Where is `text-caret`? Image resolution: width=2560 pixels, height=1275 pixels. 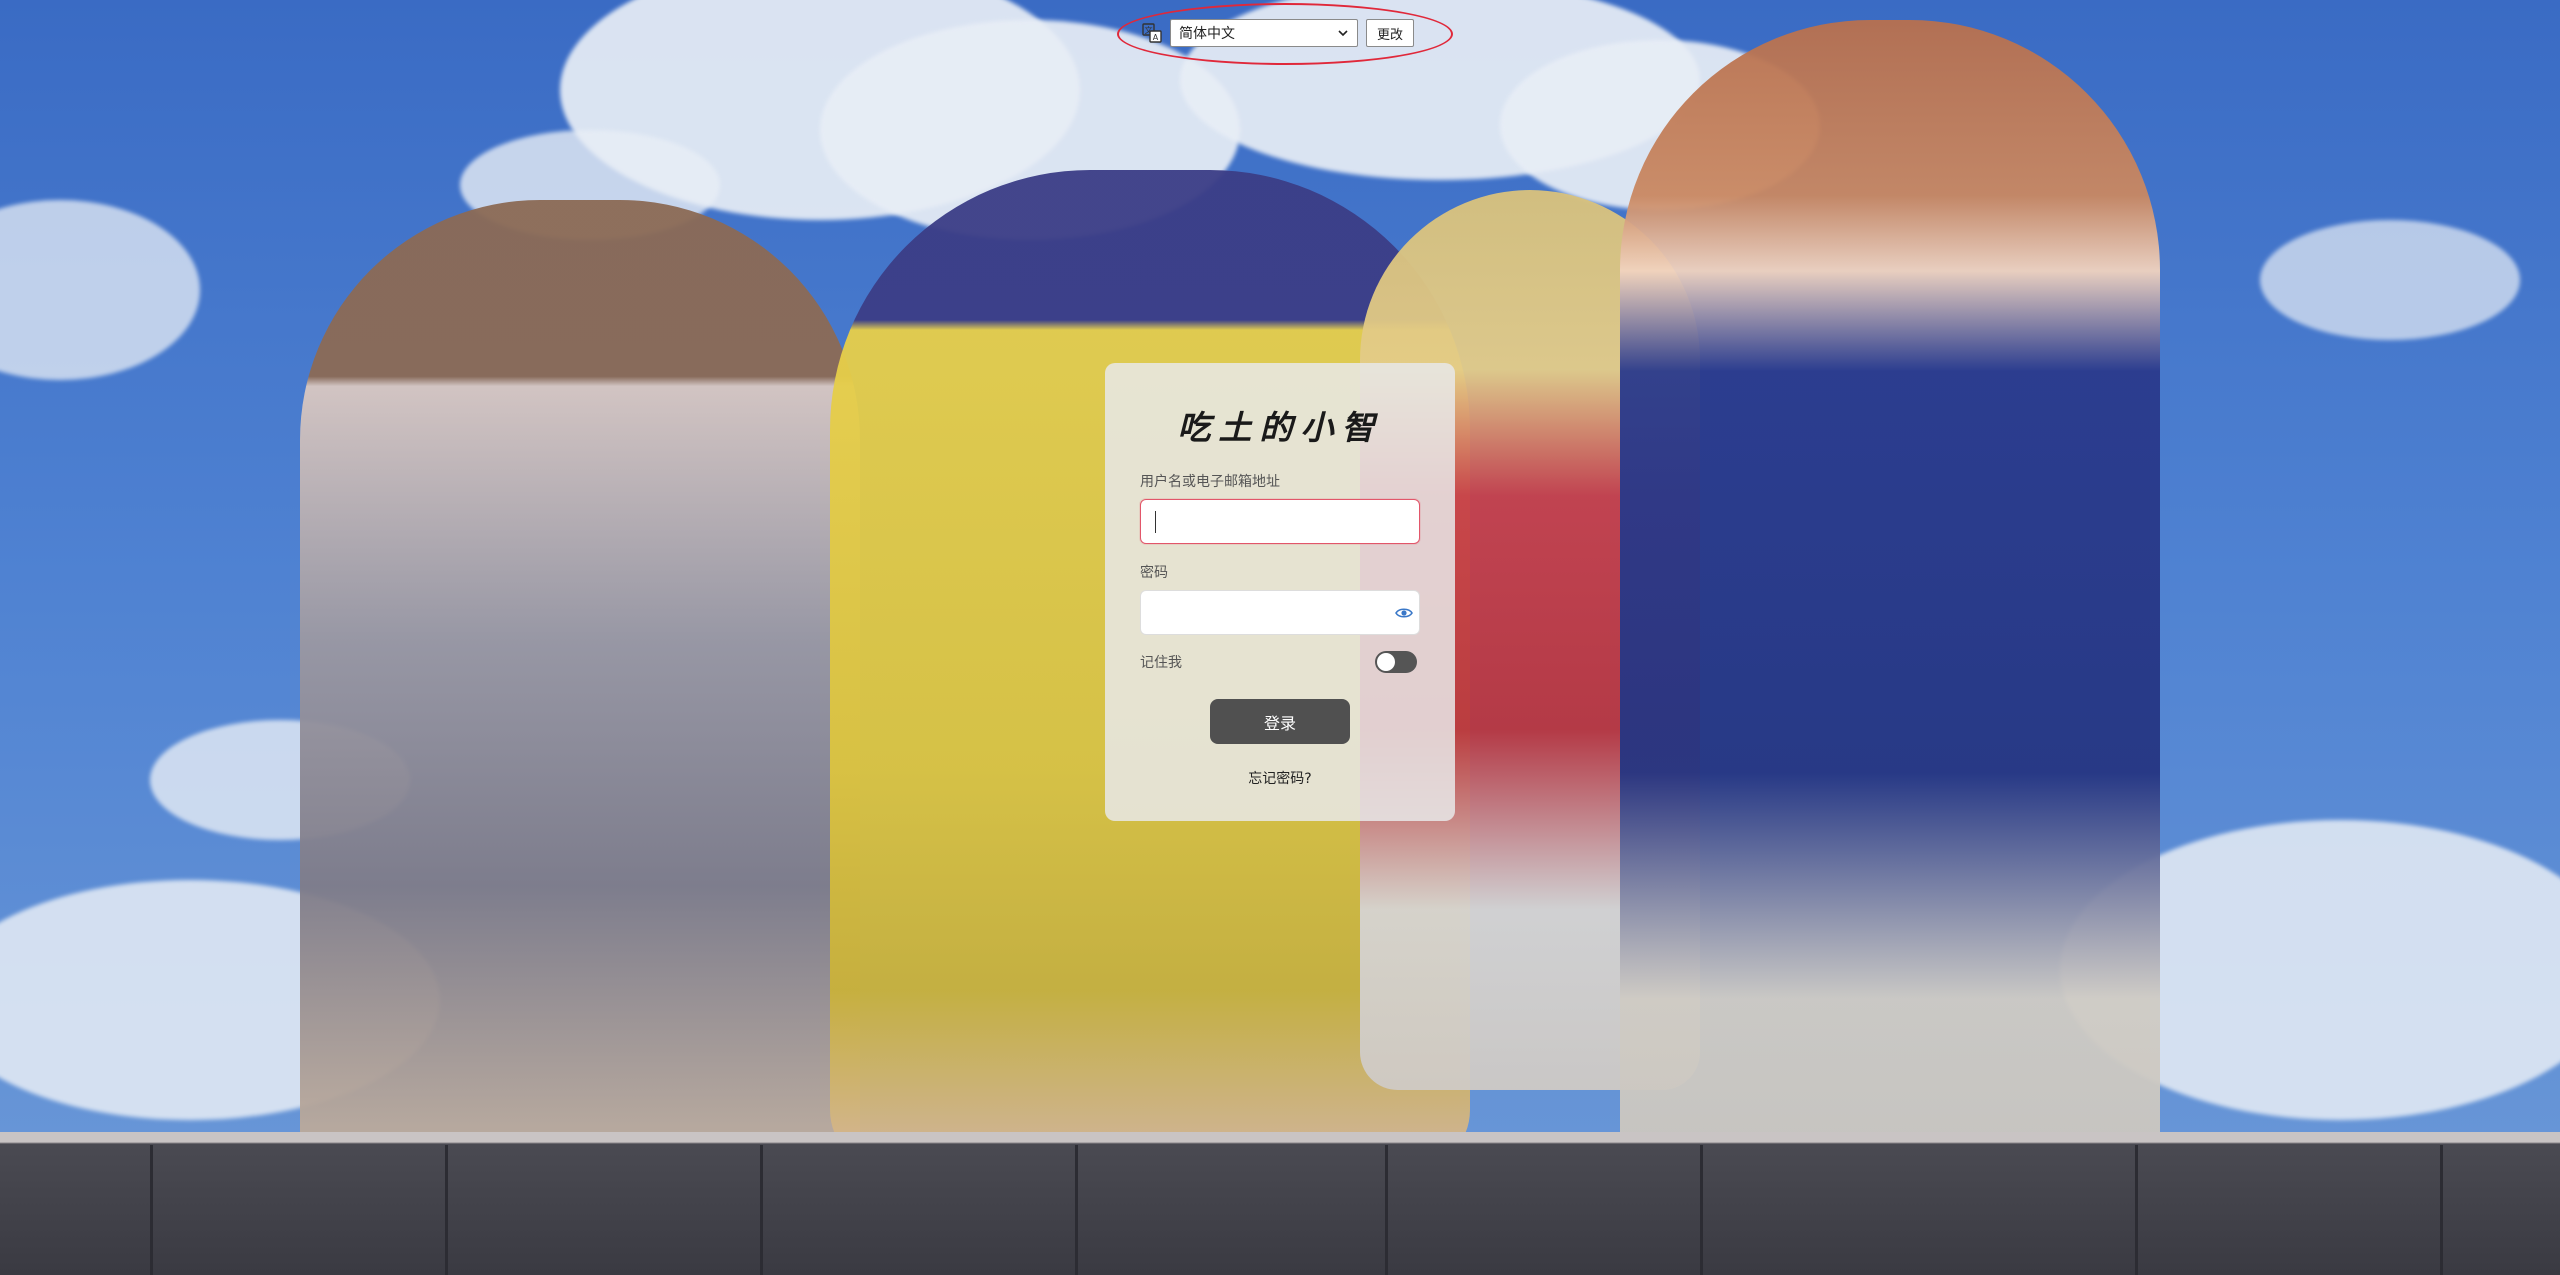
text-caret is located at coordinates (1155, 521).